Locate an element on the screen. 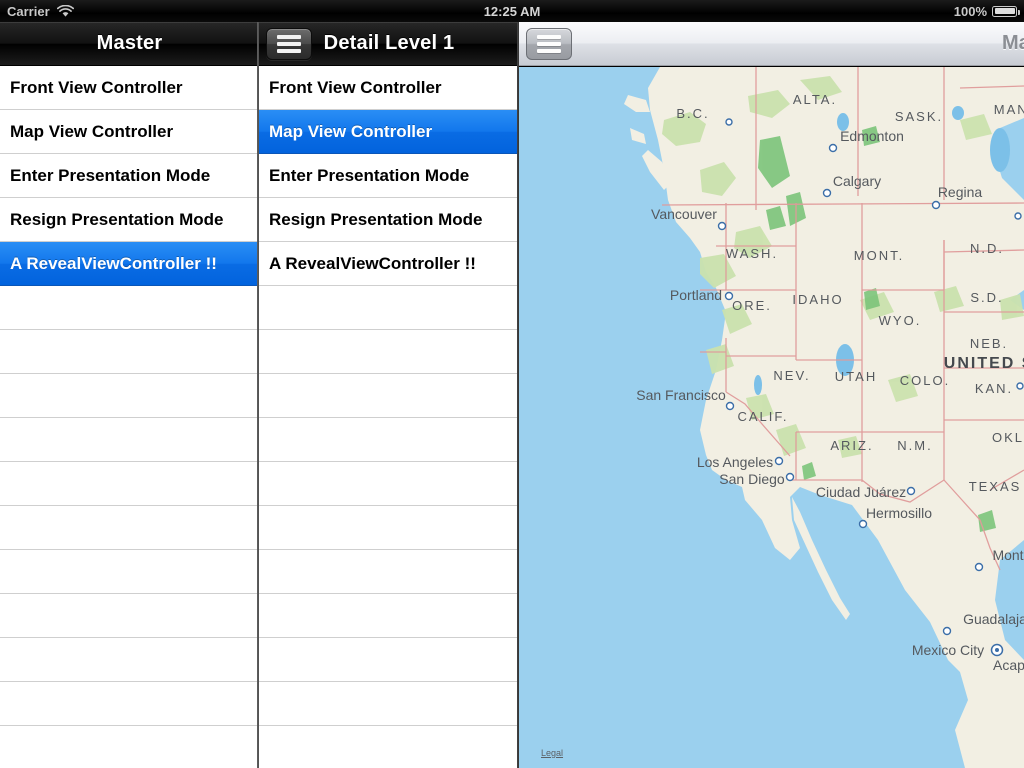 The image size is (1024, 768). map-label: Guadalaja is located at coordinates (993, 619).